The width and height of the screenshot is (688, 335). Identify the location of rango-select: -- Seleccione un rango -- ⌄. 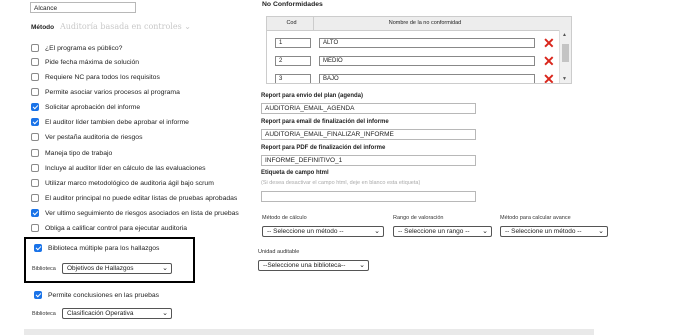
(442, 231).